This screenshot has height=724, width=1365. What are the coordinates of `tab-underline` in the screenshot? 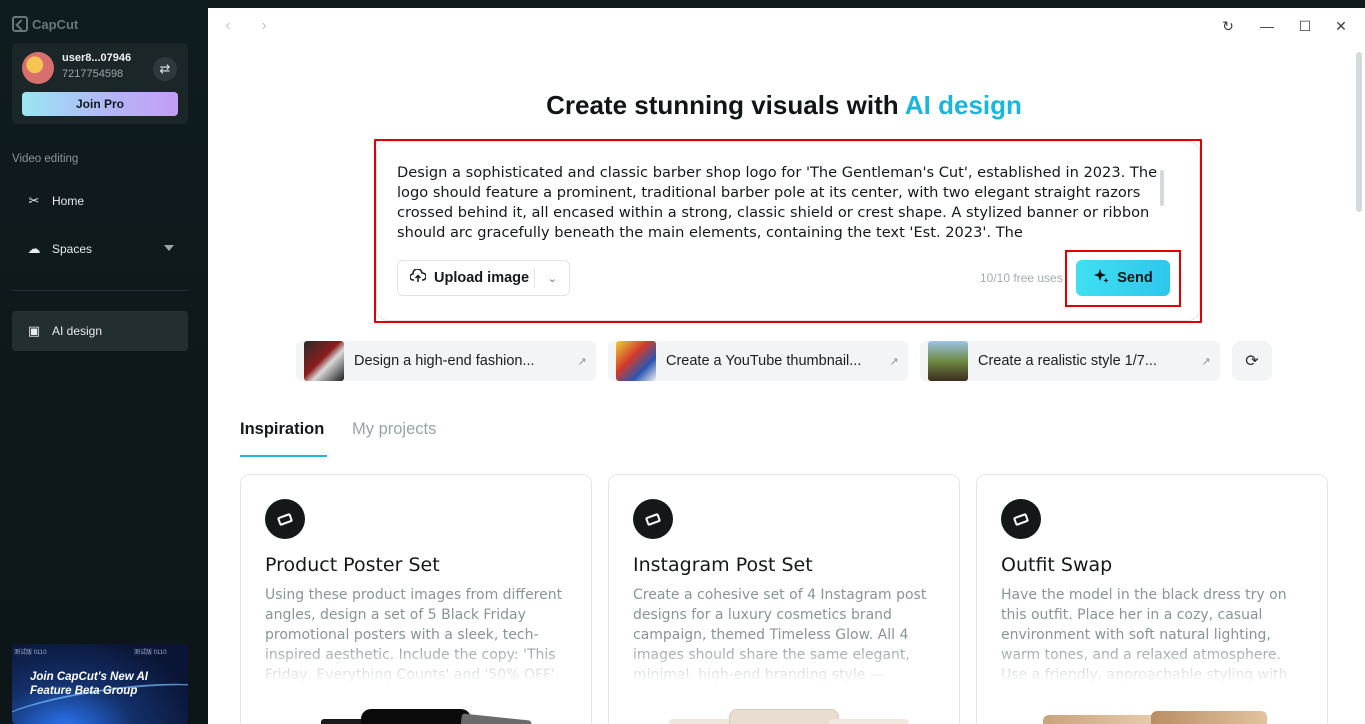 It's located at (283, 456).